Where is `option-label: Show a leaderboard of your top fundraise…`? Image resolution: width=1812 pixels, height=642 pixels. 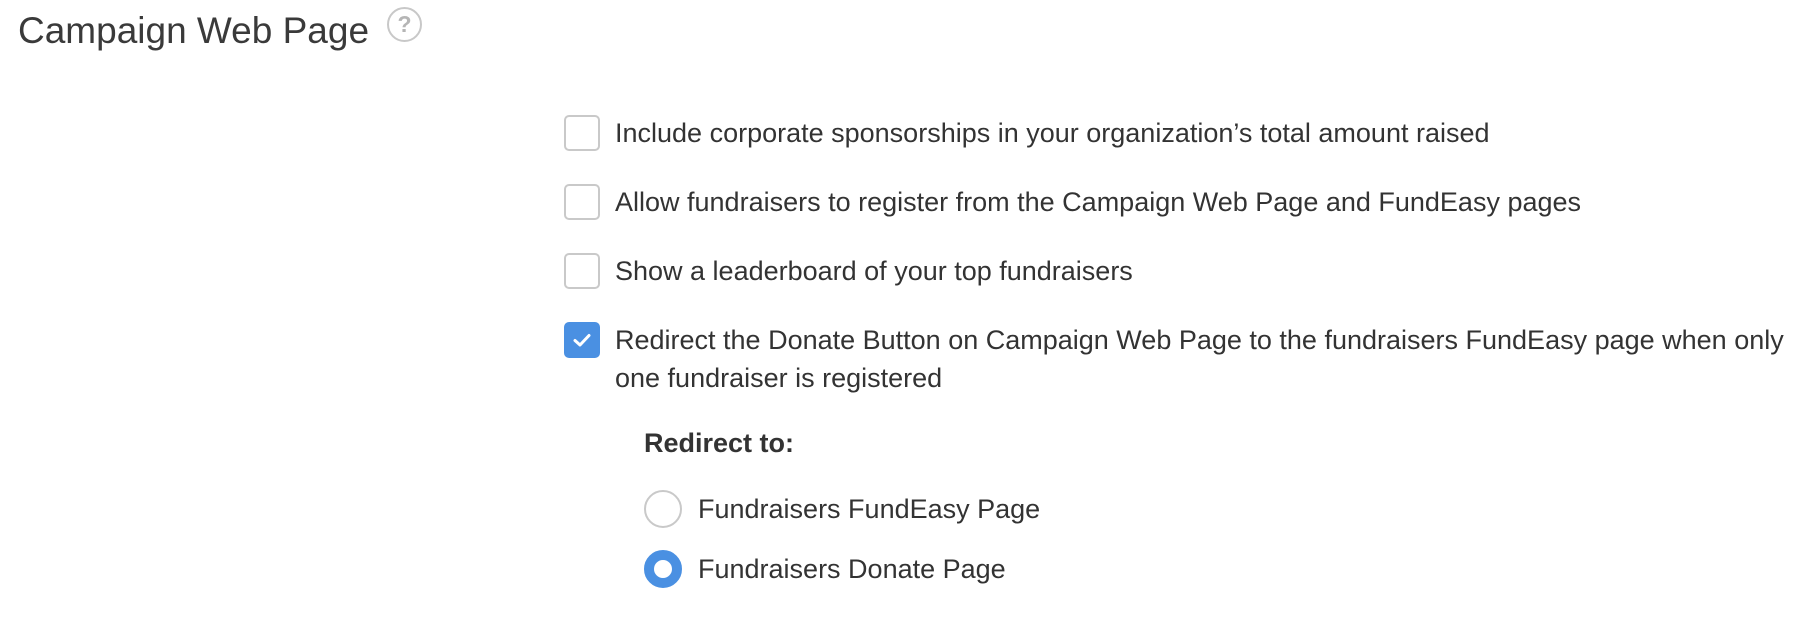 option-label: Show a leaderboard of your top fundraise… is located at coordinates (874, 271).